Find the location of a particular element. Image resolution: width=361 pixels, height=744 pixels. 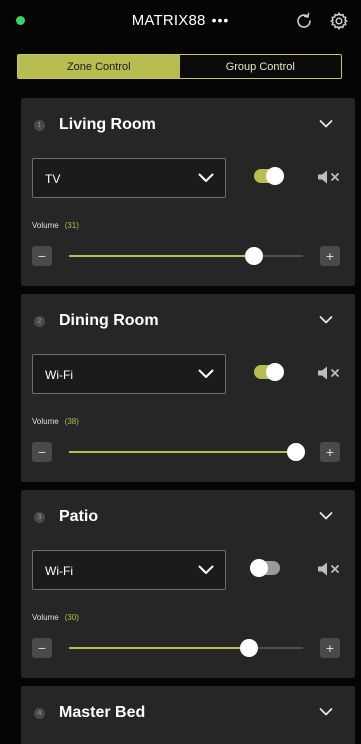

more-options-icon: ••• is located at coordinates (221, 20).